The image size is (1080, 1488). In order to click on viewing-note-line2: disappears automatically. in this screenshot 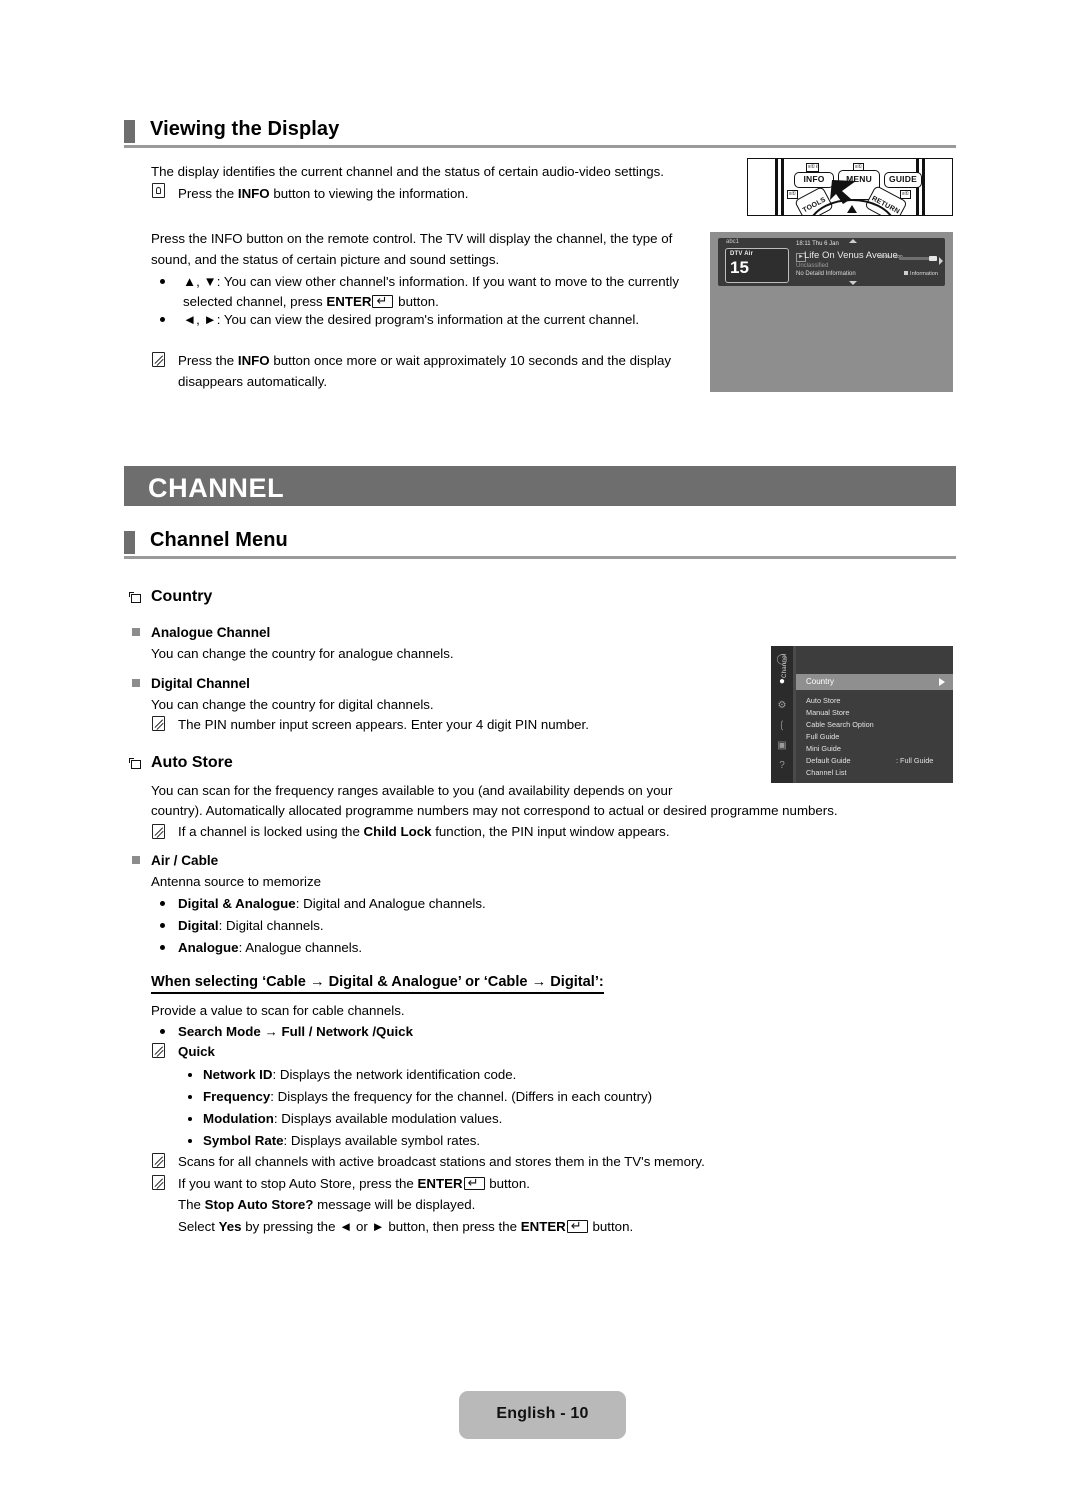, I will do `click(253, 381)`.